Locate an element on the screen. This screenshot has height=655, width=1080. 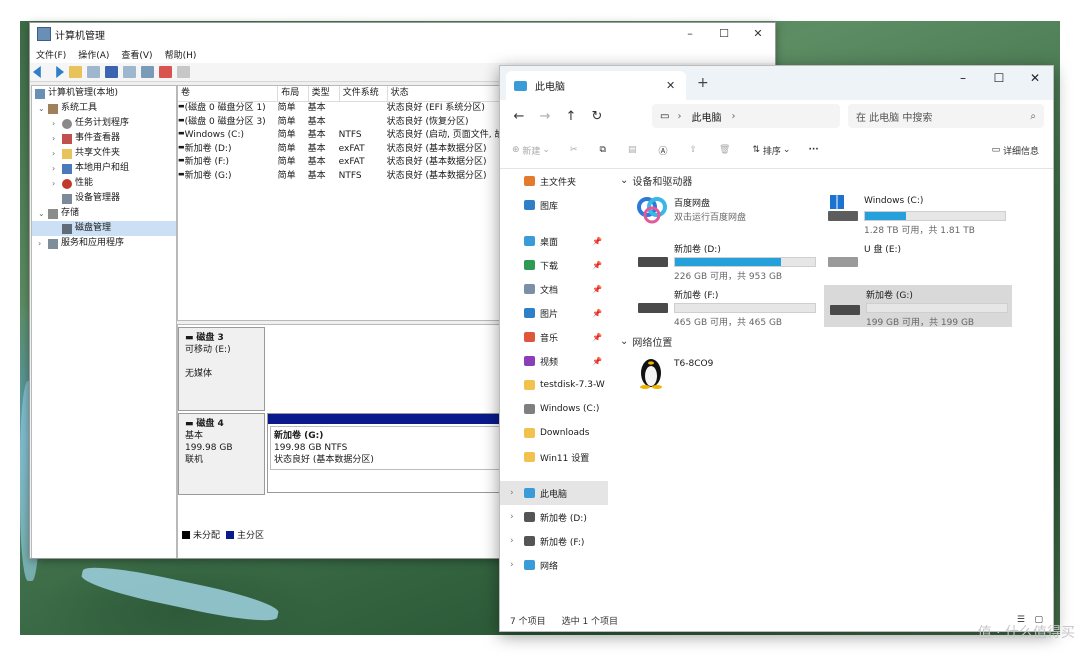
paste-icon: ▤ is located at coordinates (632, 150).